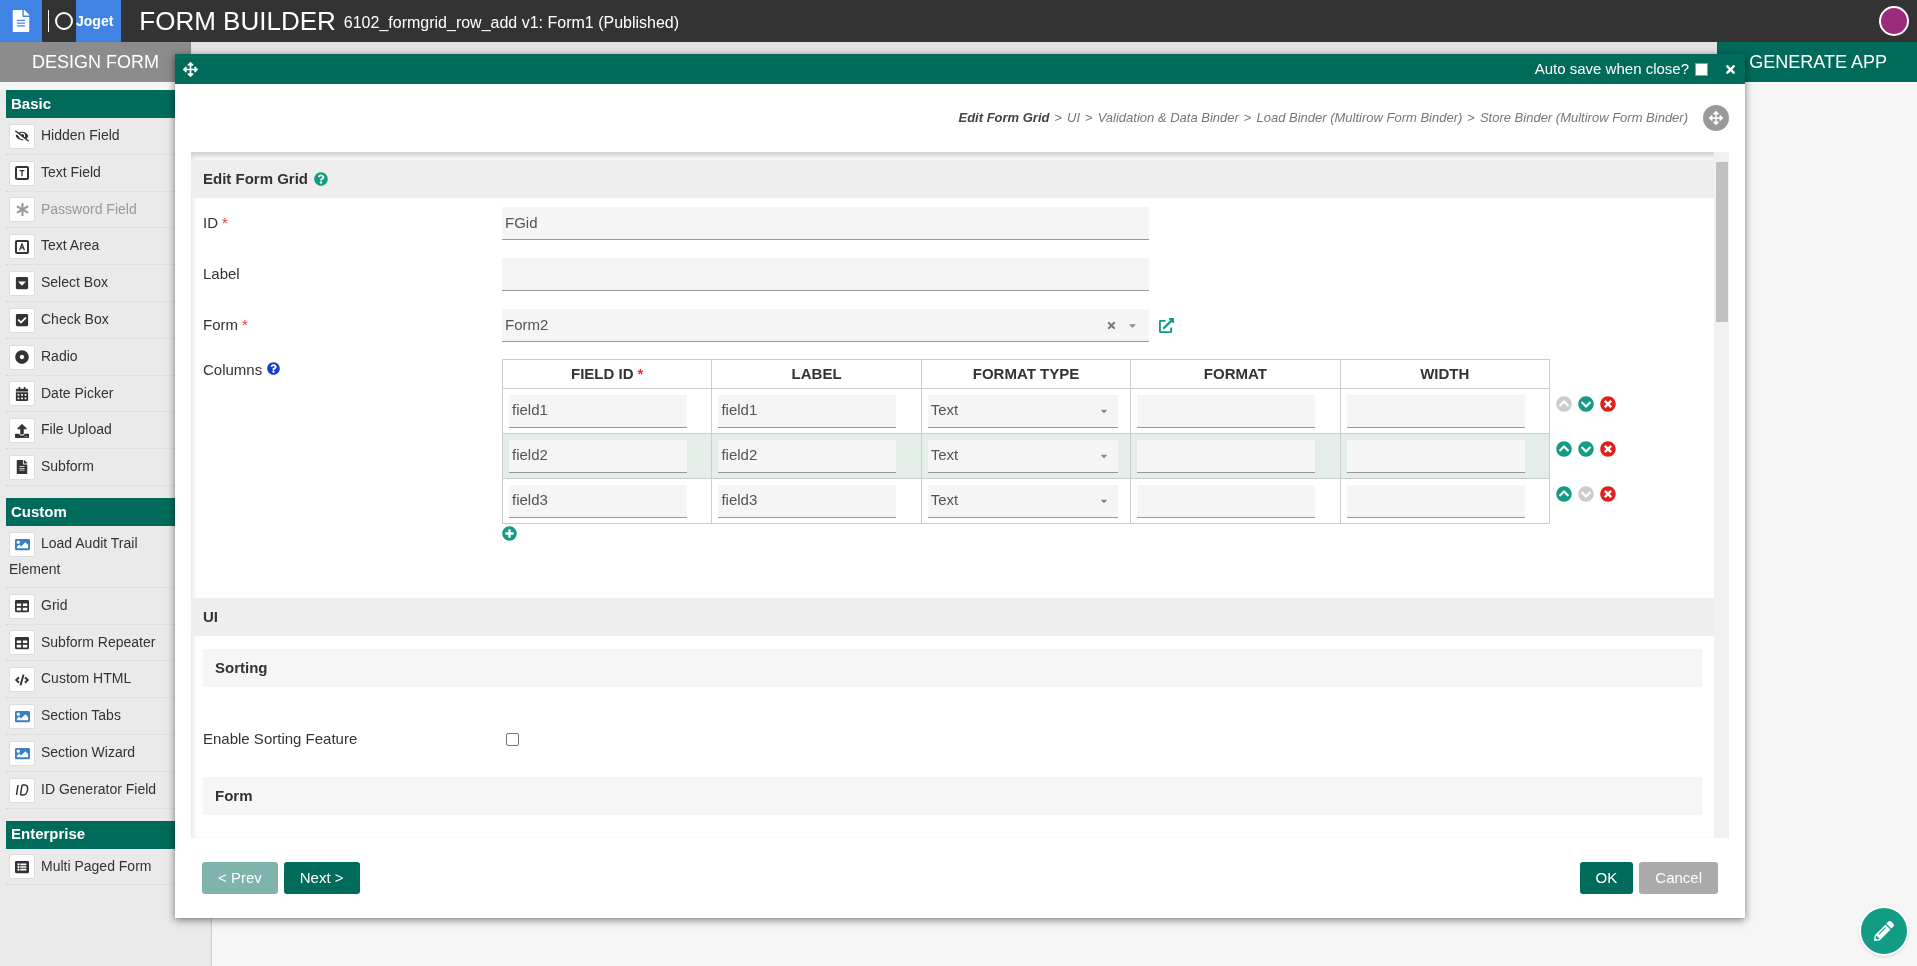  What do you see at coordinates (816, 374) in the screenshot?
I see `column-header: LABEL` at bounding box center [816, 374].